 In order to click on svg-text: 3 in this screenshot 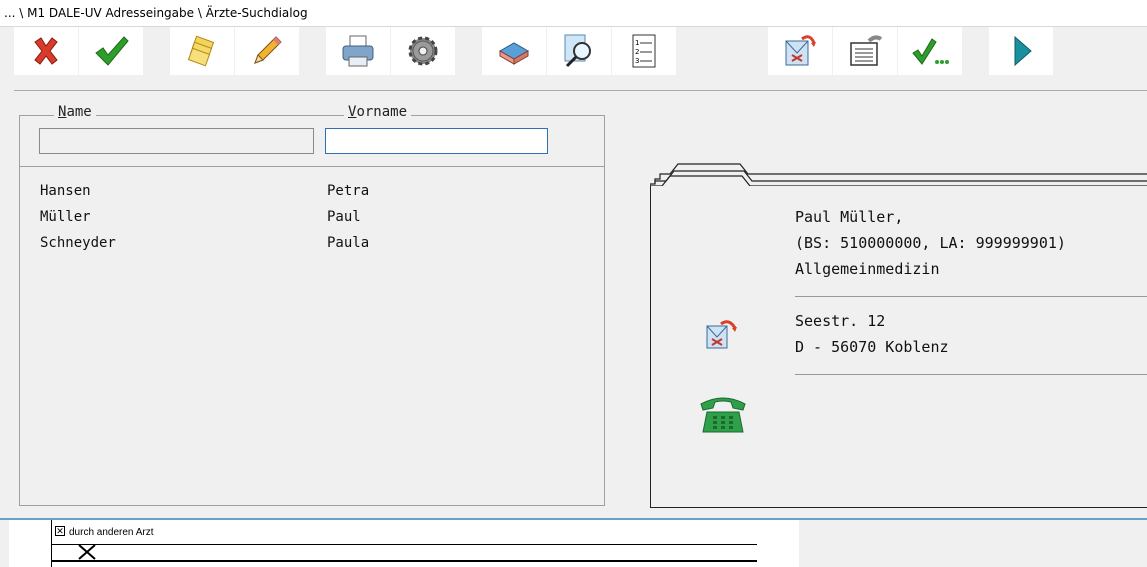, I will do `click(637, 61)`.